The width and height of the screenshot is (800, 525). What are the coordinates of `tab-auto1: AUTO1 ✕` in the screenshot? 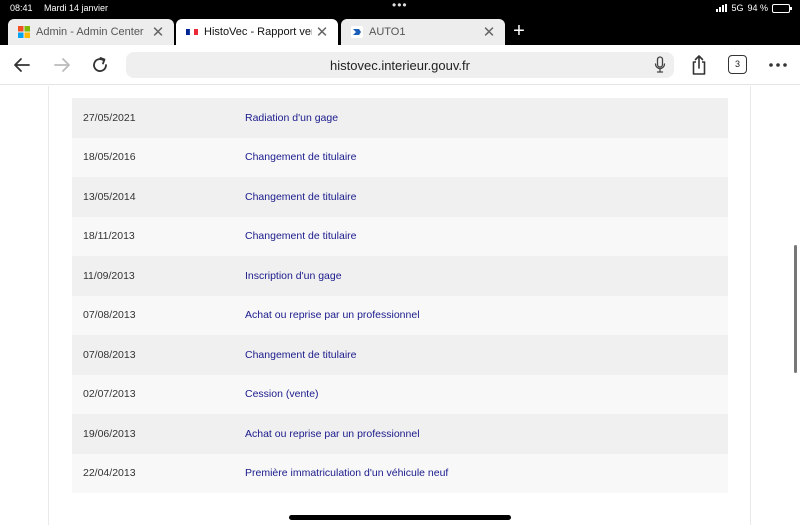 It's located at (423, 32).